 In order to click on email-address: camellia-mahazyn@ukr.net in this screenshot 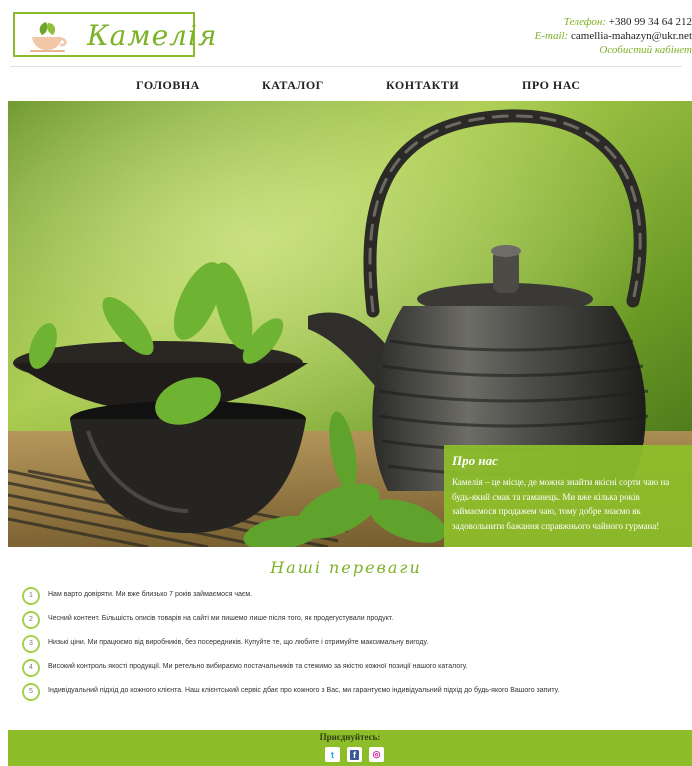, I will do `click(631, 36)`.